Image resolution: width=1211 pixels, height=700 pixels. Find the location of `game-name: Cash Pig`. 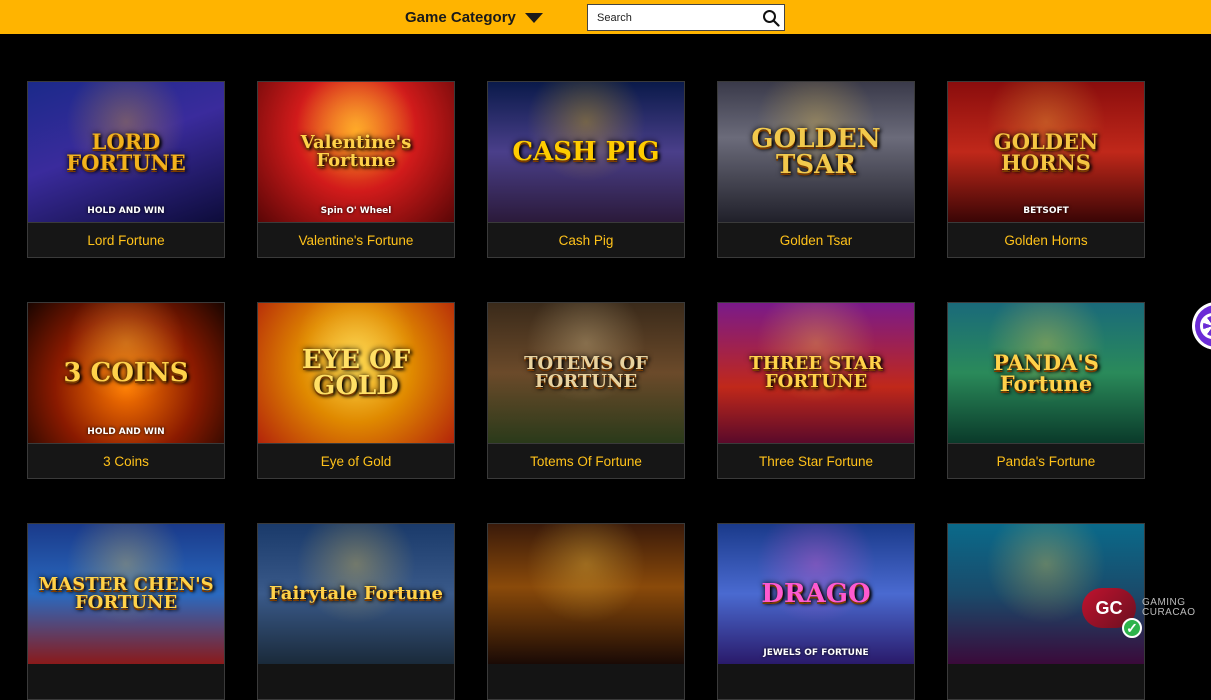

game-name: Cash Pig is located at coordinates (586, 239).